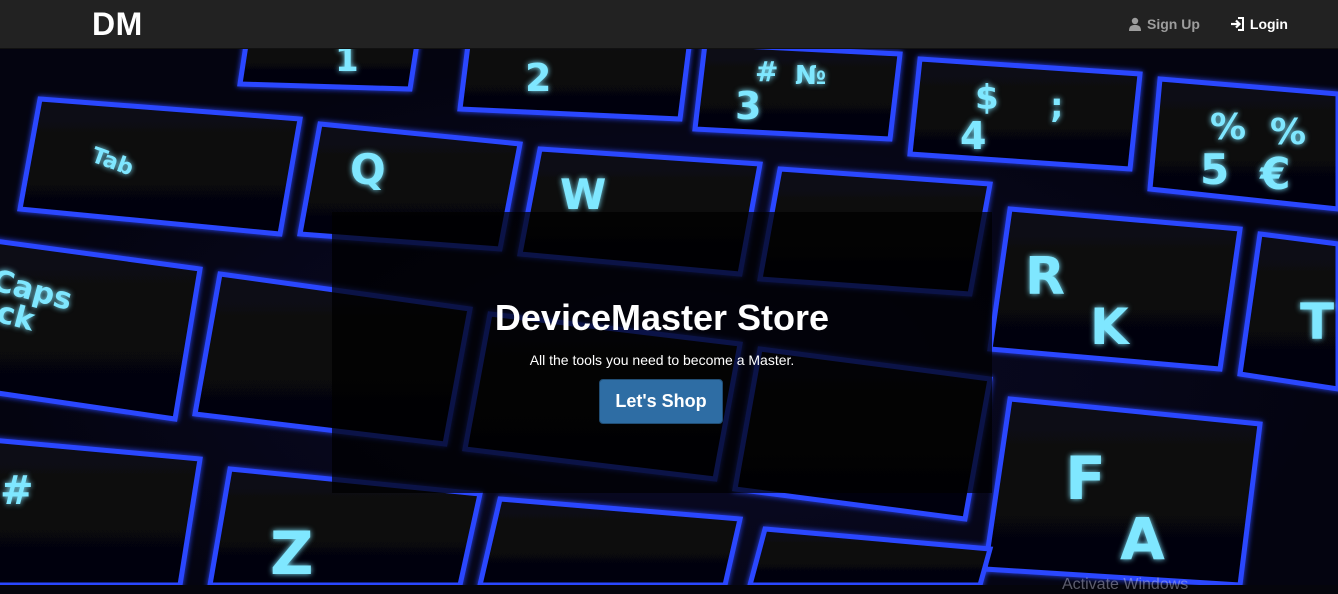  I want to click on lets-shop-button: Let's Shop, so click(661, 401).